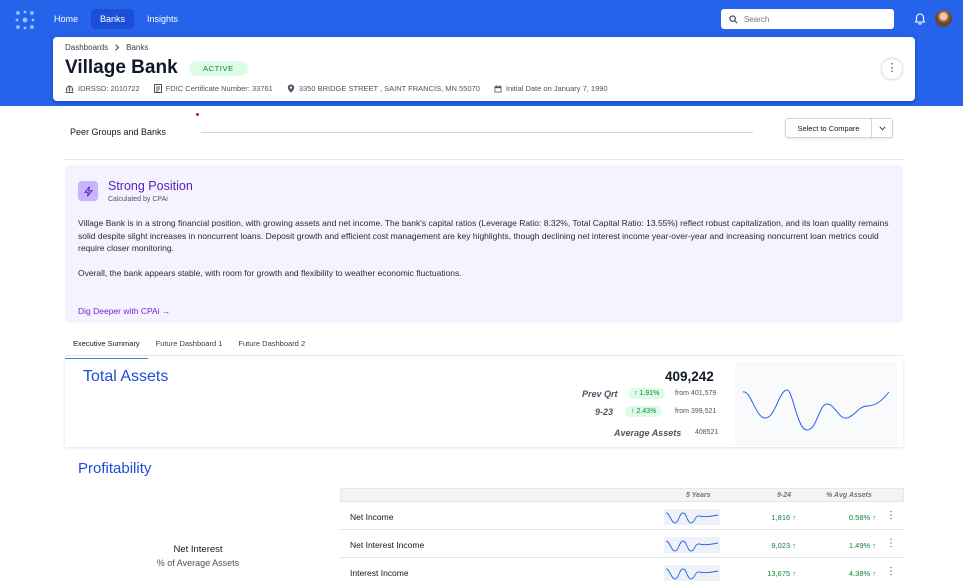 This screenshot has height=585, width=963. What do you see at coordinates (689, 376) in the screenshot?
I see `total-assets-value: 409,242` at bounding box center [689, 376].